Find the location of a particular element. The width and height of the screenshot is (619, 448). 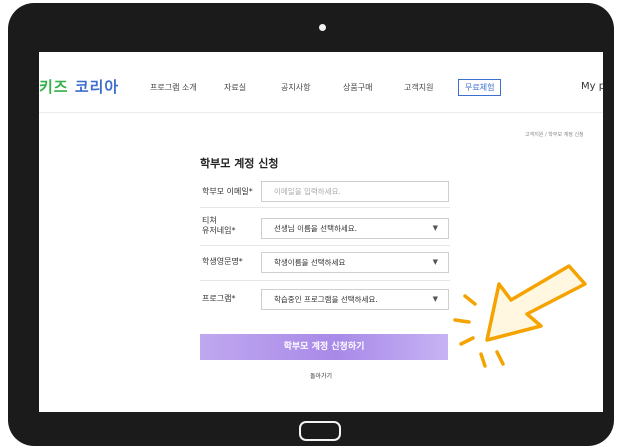

student-label: 학생영문명* is located at coordinates (222, 261).